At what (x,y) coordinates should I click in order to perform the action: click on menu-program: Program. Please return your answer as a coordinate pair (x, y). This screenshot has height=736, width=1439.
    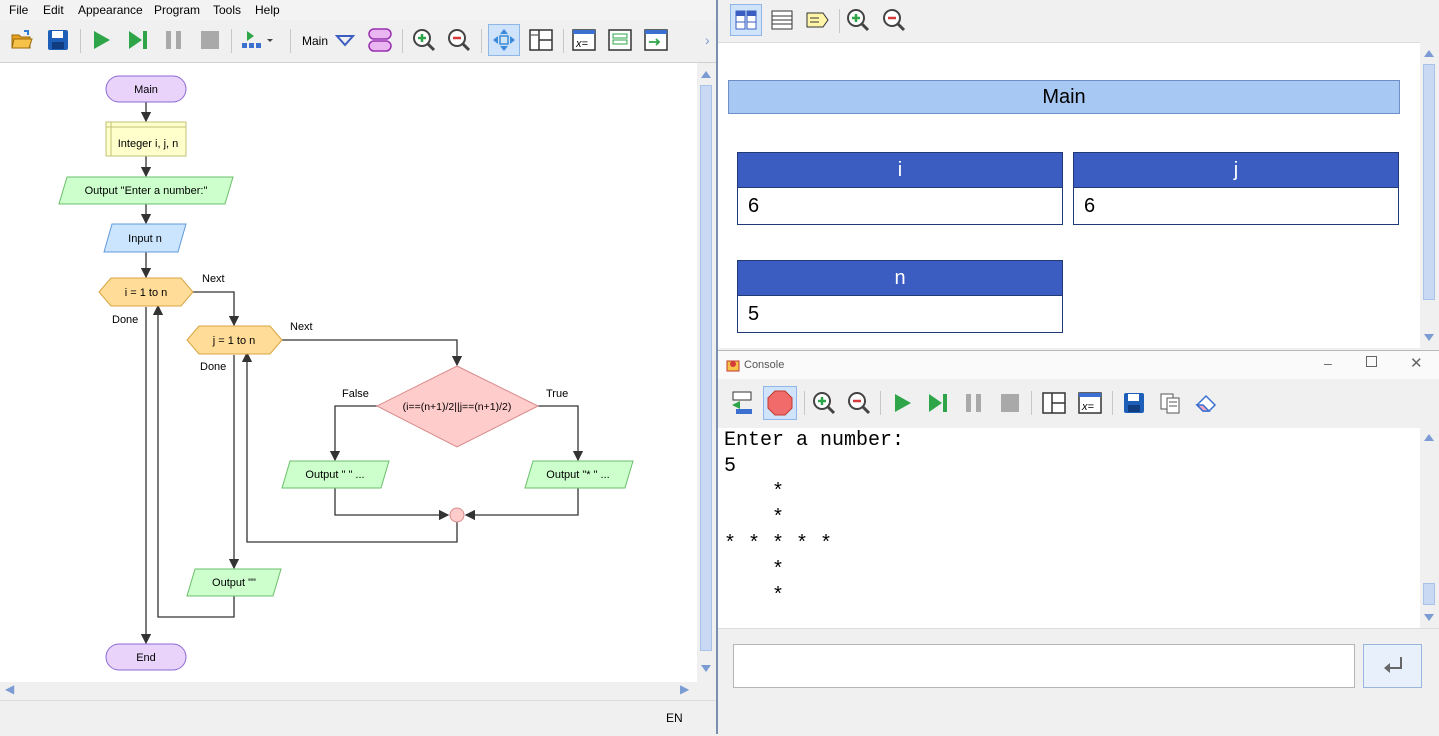
    Looking at the image, I should click on (177, 10).